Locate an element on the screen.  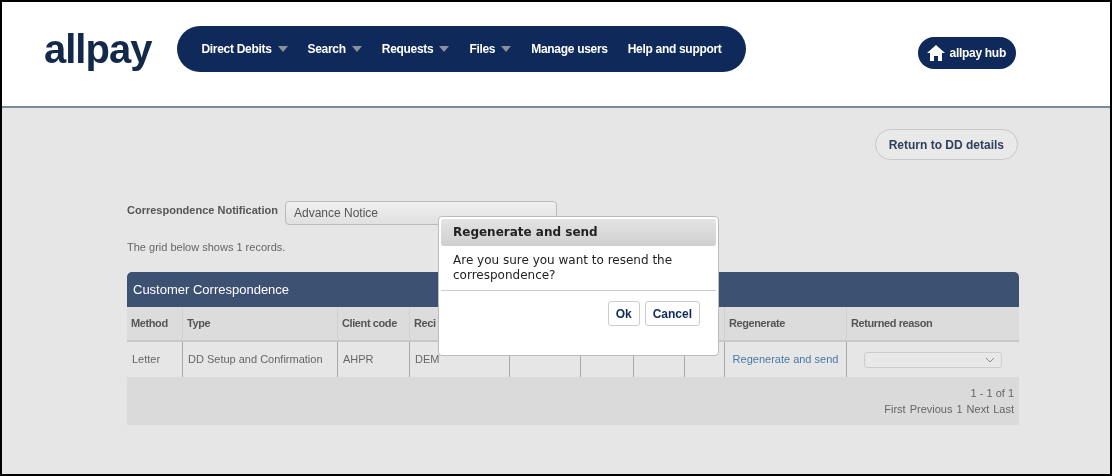
grid-note: The grid below shows 1 records. is located at coordinates (207, 247).